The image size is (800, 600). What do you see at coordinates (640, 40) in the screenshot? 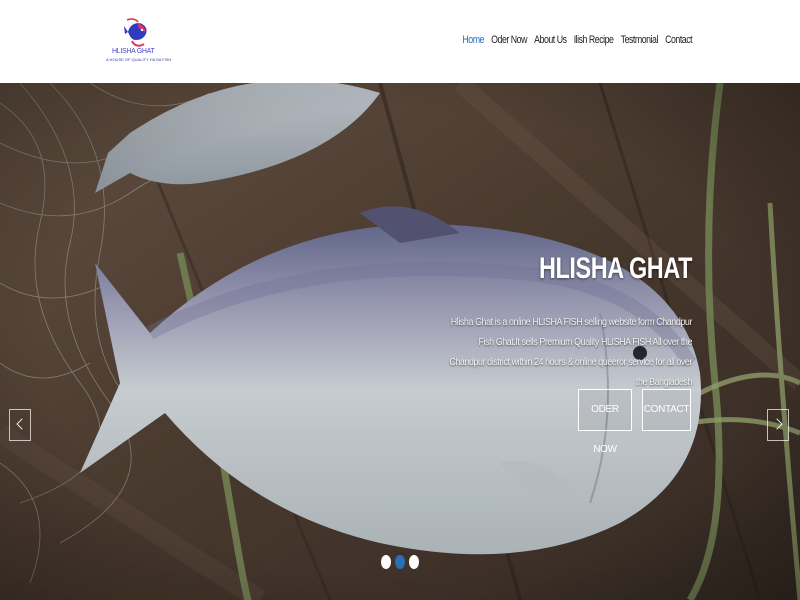
I see `nav-item-testimonial: Testmonial` at bounding box center [640, 40].